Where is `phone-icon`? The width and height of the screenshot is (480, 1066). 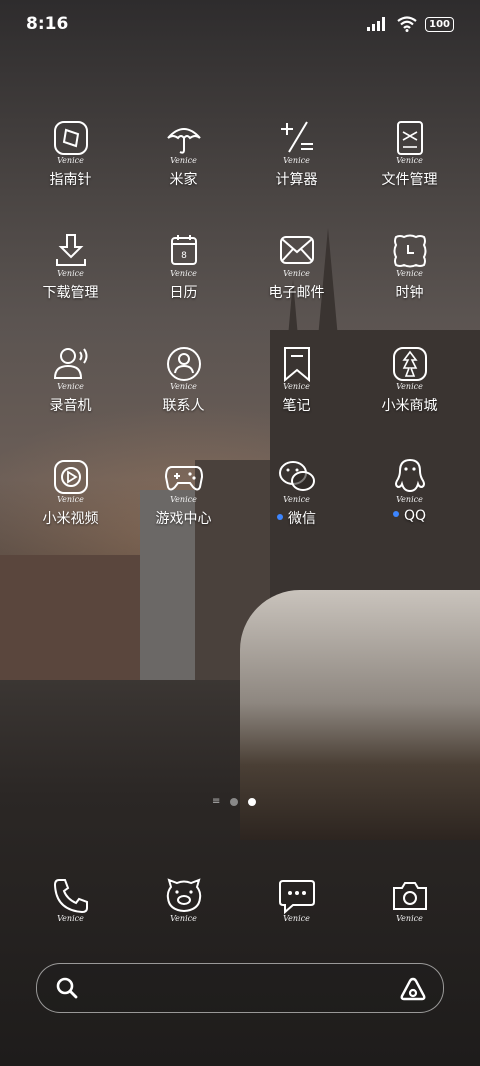 phone-icon is located at coordinates (71, 896).